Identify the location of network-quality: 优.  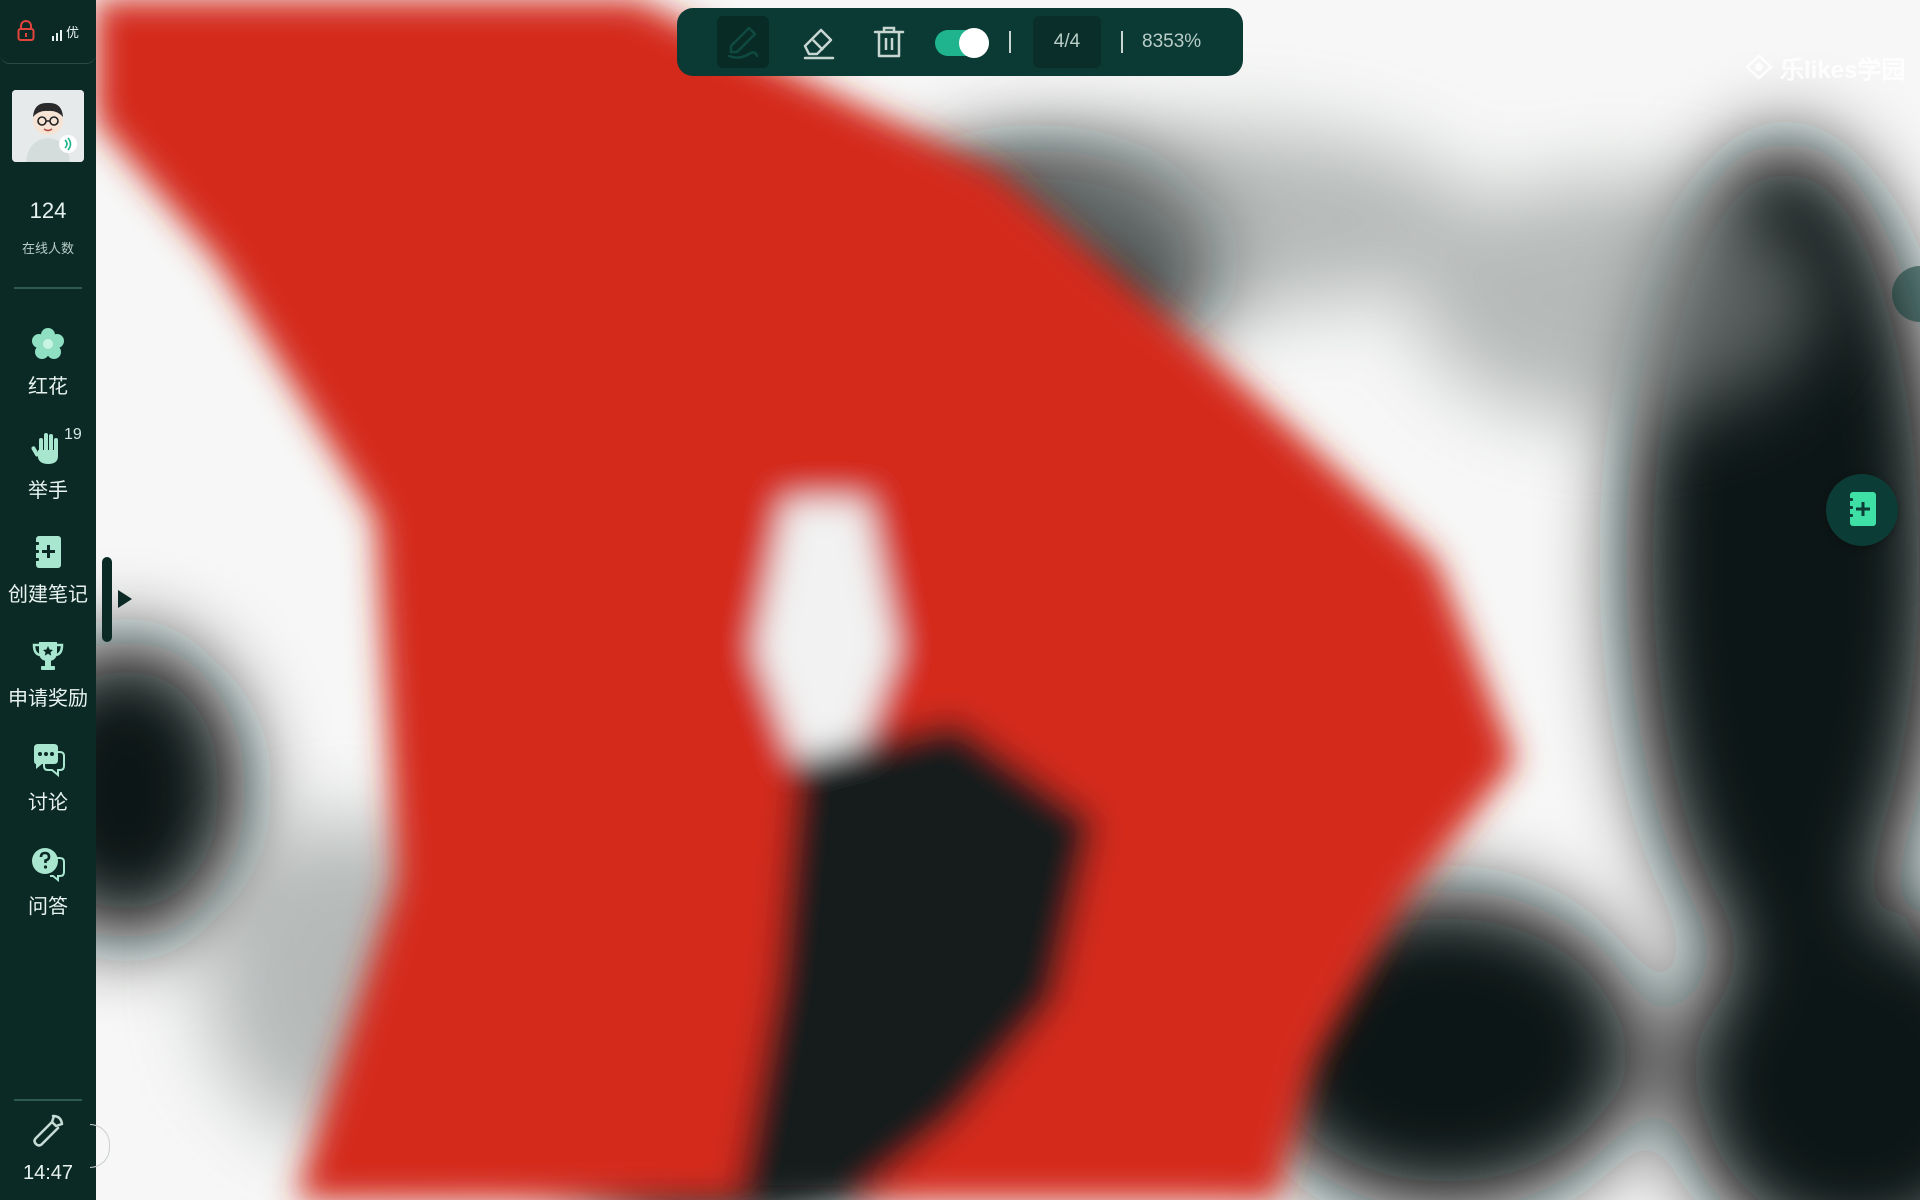
(73, 32).